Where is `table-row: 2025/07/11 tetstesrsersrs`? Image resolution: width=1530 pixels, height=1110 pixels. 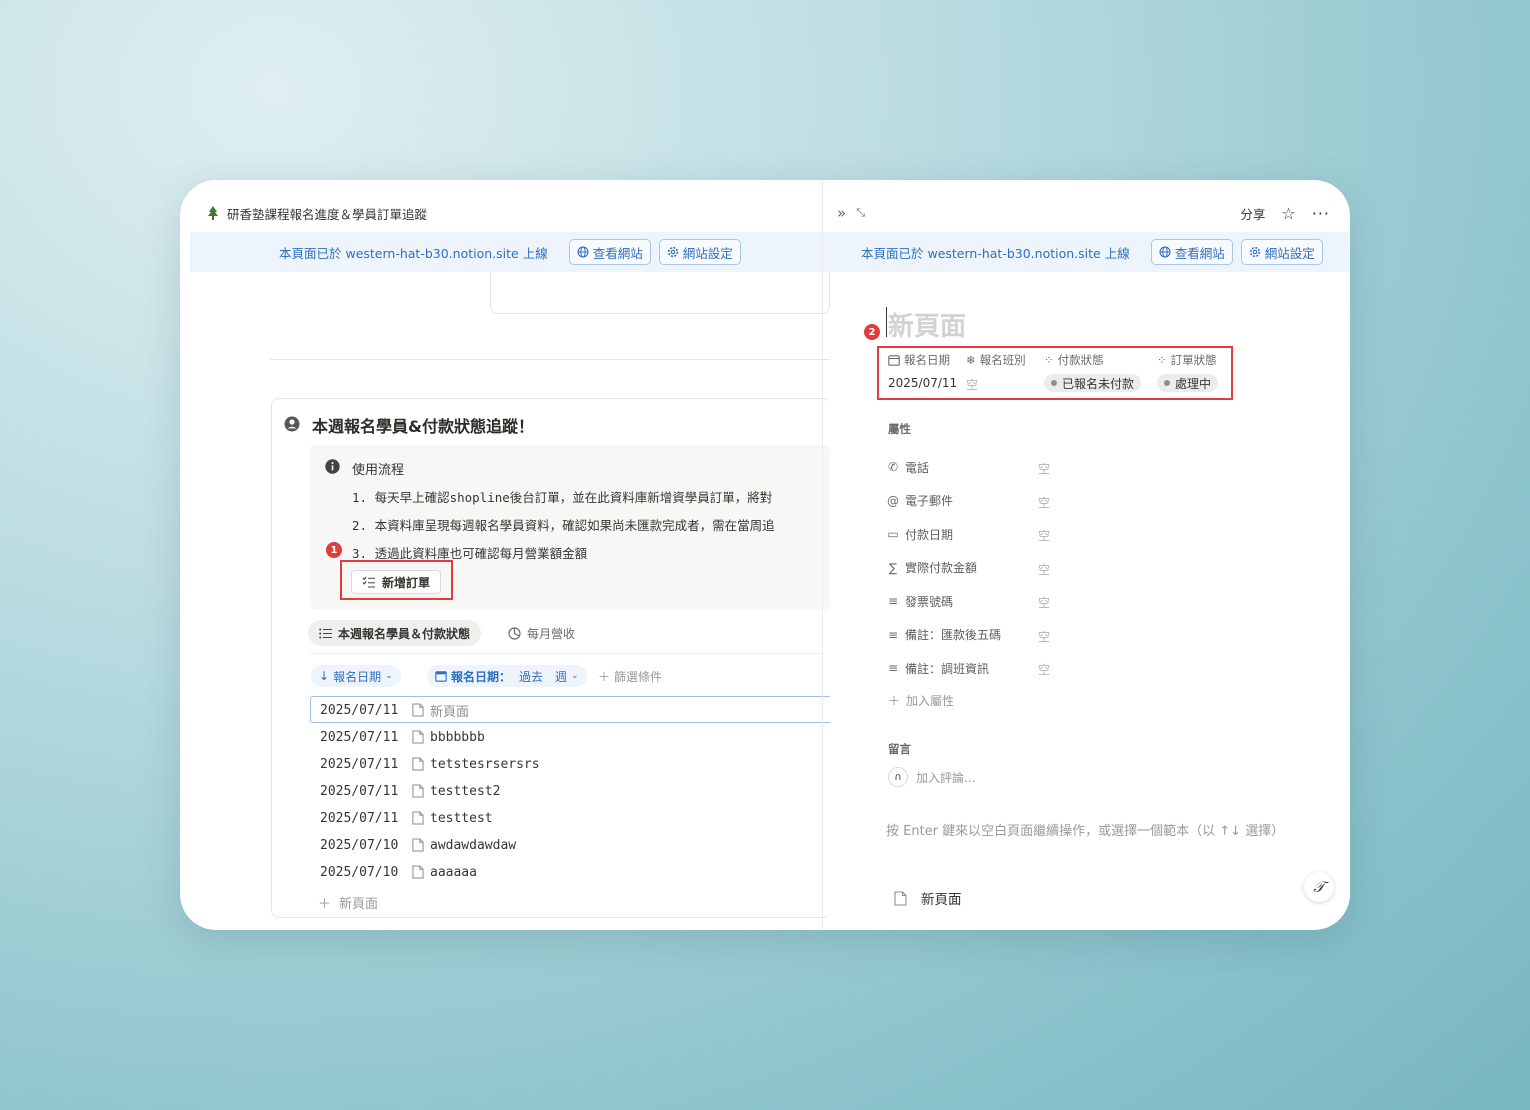 table-row: 2025/07/11 tetstesrsersrs is located at coordinates (580, 764).